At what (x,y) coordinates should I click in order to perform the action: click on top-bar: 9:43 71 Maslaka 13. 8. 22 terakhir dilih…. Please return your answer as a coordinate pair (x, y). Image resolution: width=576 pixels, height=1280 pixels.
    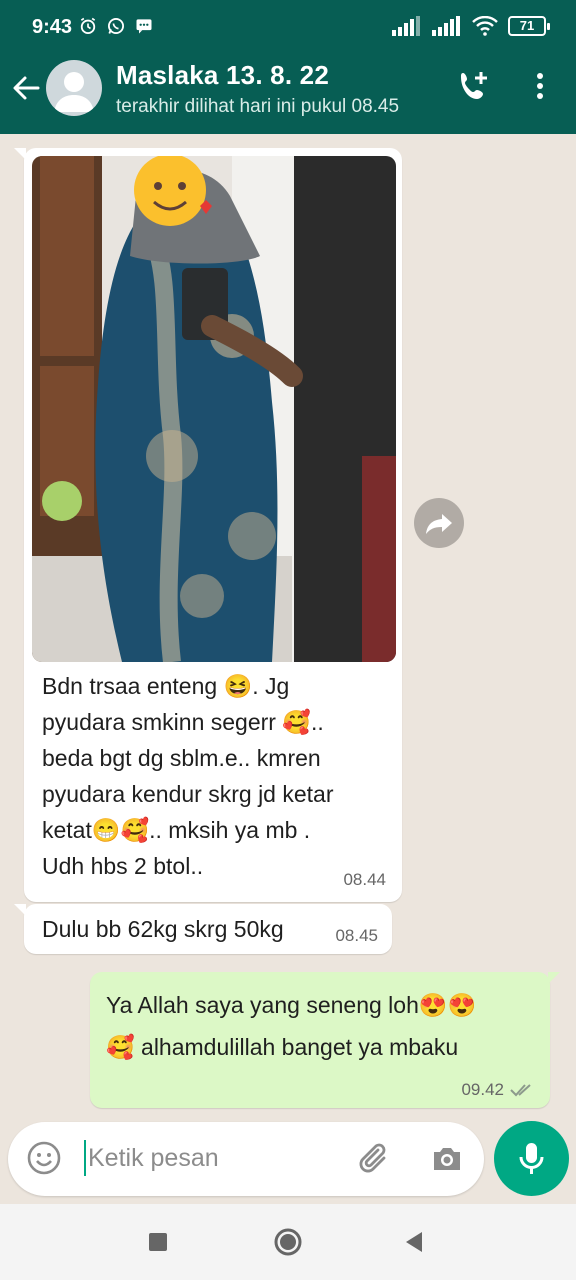
    Looking at the image, I should click on (288, 67).